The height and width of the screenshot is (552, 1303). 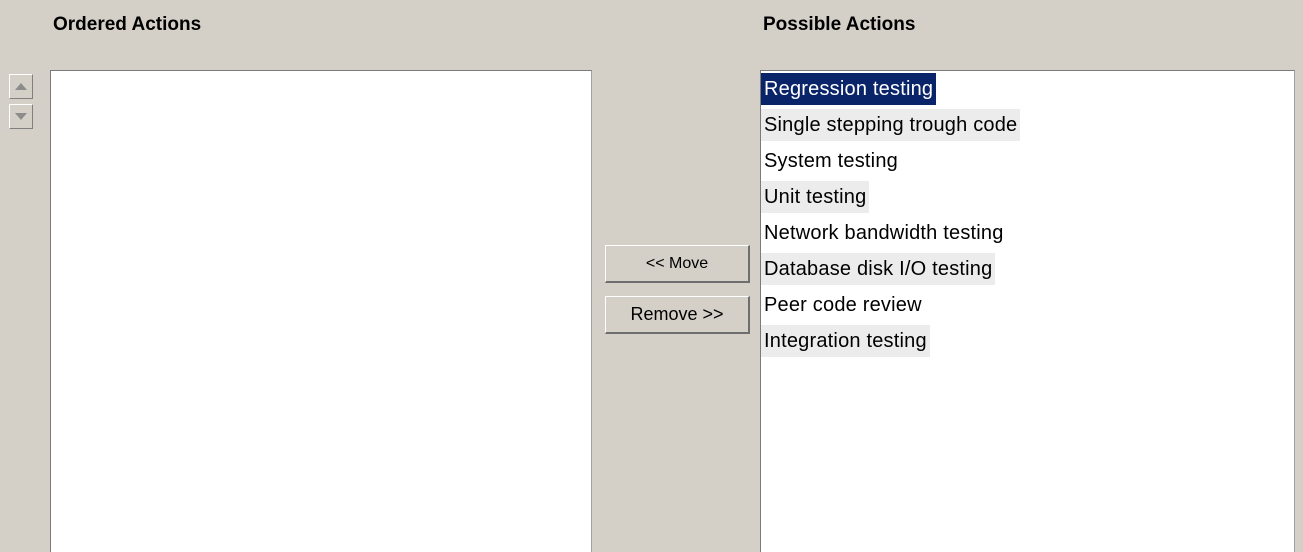 I want to click on list-item-label: Network bandwidth testing, so click(x=884, y=233).